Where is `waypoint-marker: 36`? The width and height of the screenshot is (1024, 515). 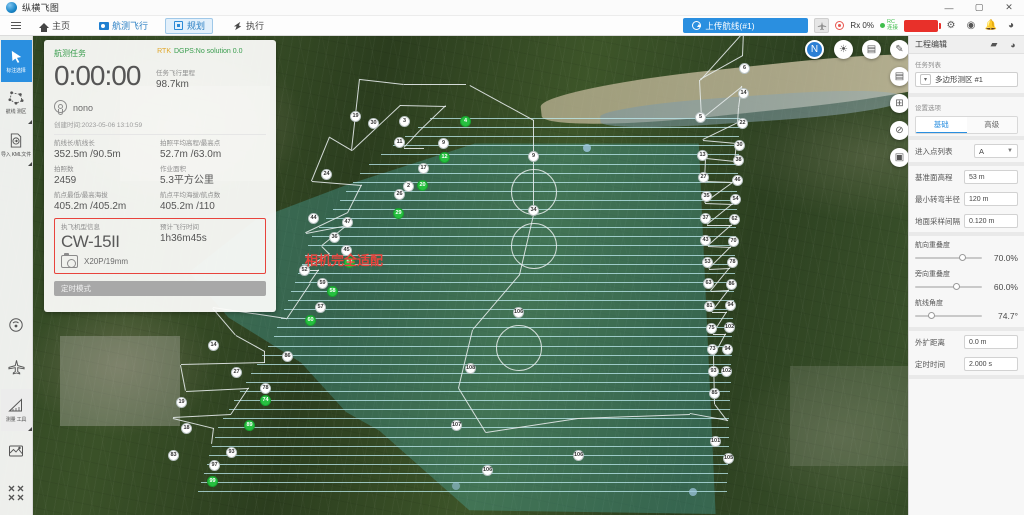 waypoint-marker: 36 is located at coordinates (334, 237).